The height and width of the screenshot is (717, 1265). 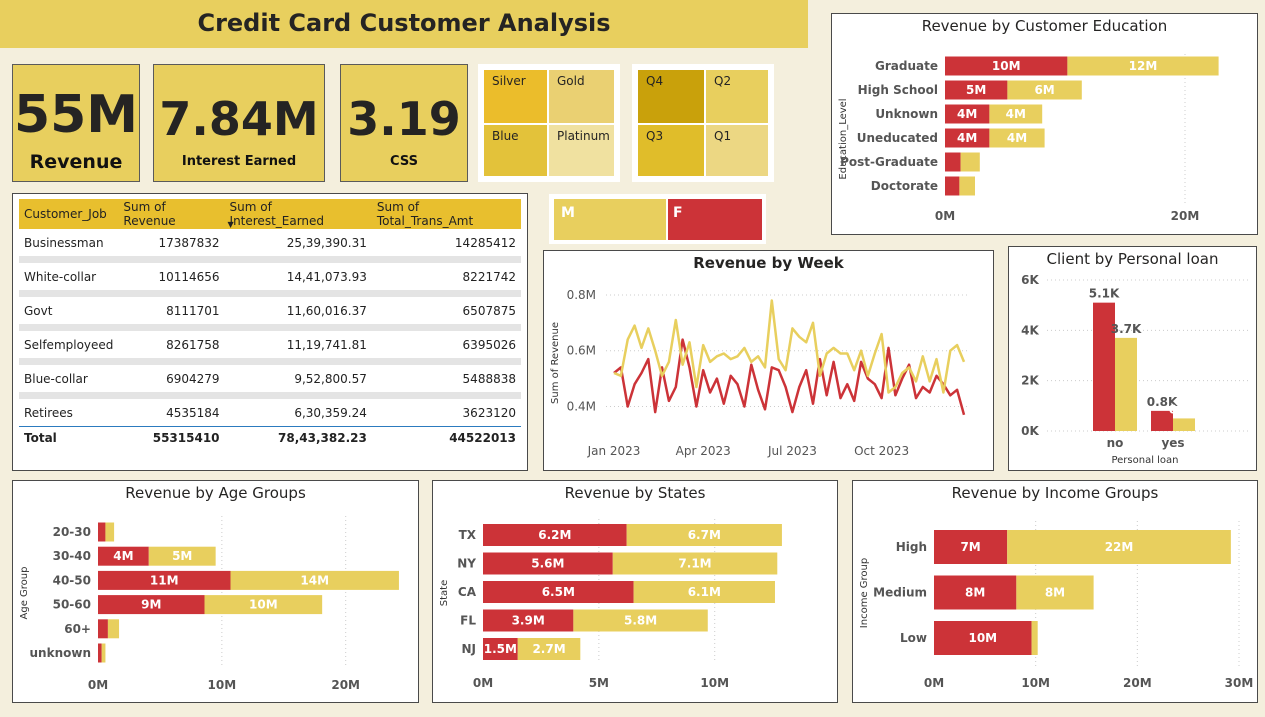 I want to click on table-cell: 14,41,073.93, so click(x=298, y=278).